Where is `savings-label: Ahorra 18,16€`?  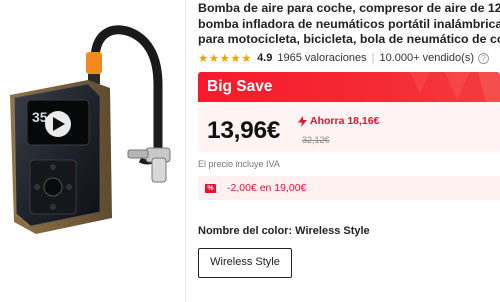
savings-label: Ahorra 18,16€ is located at coordinates (338, 121).